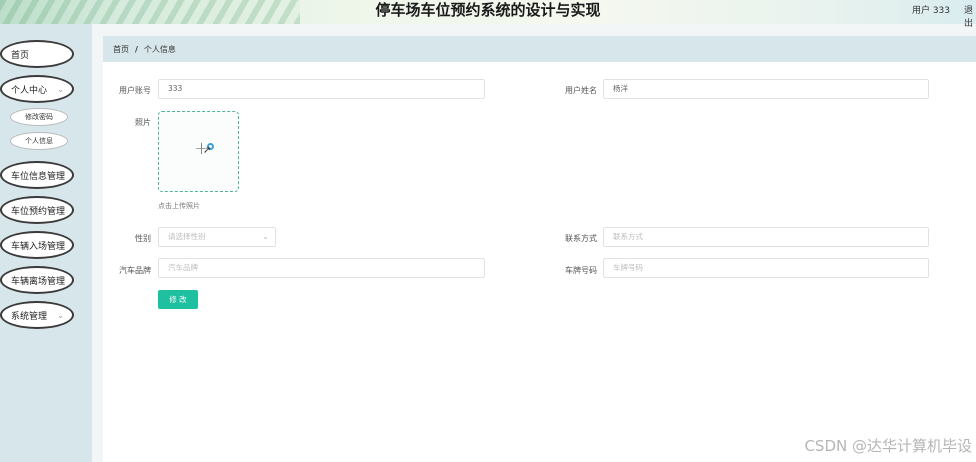 The height and width of the screenshot is (462, 976). I want to click on sidebar-subitem-change-password: 修改密码, so click(39, 117).